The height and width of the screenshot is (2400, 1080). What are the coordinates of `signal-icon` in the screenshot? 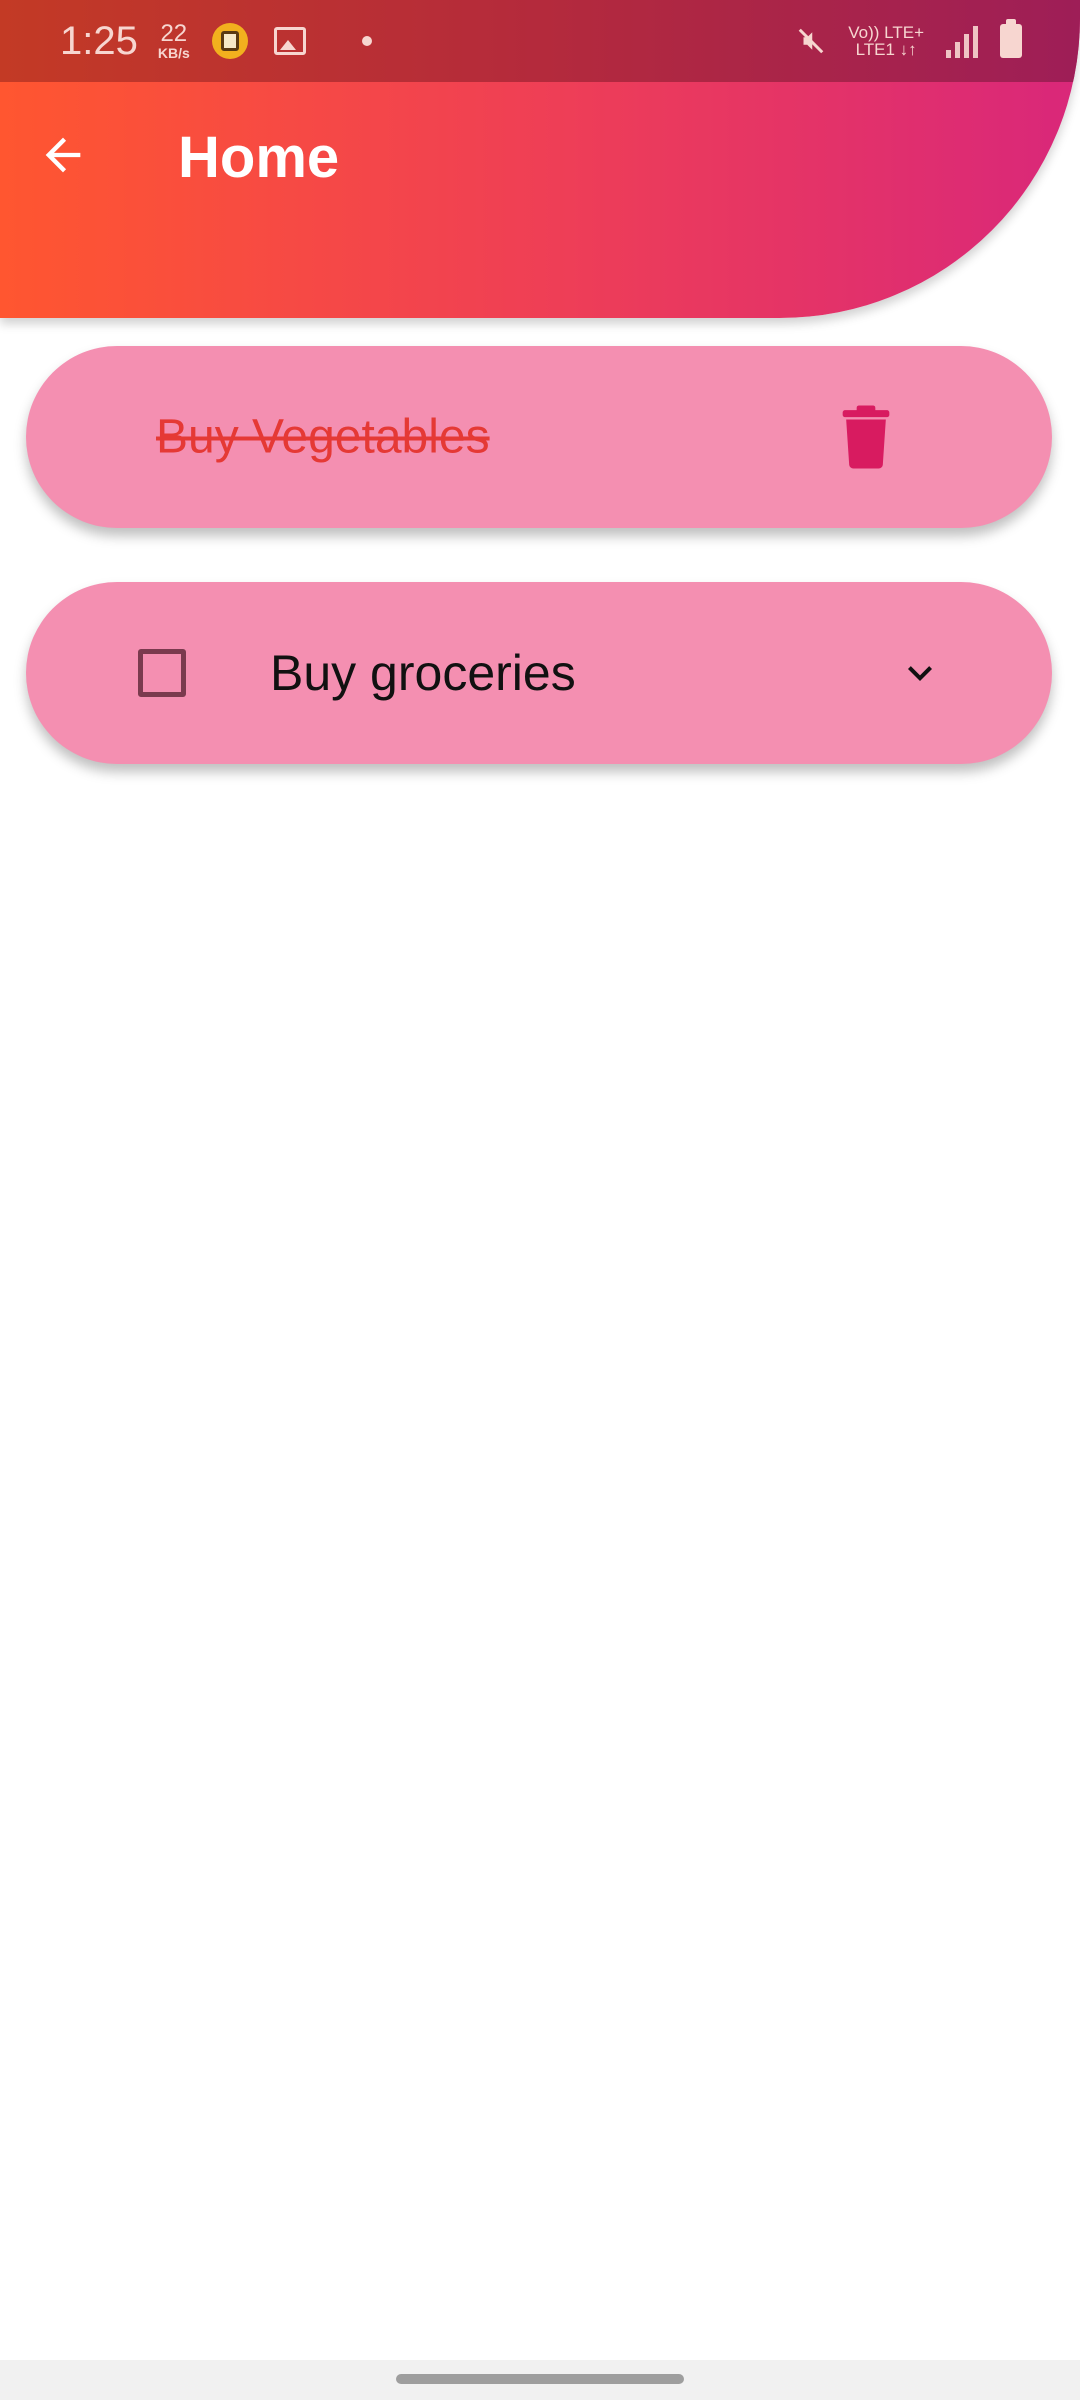 It's located at (962, 41).